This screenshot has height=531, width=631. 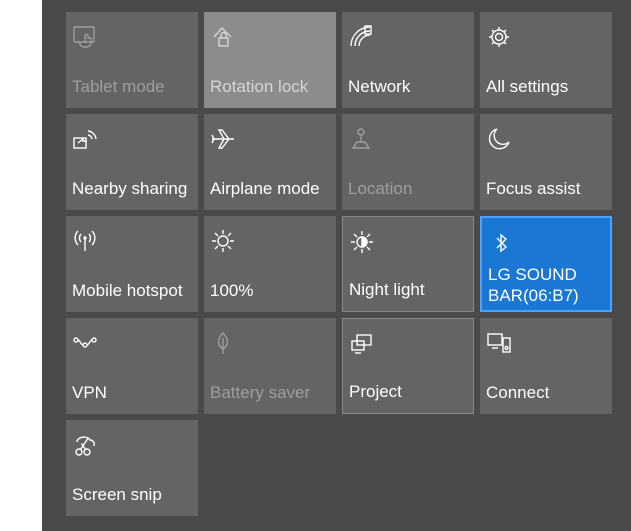 I want to click on mobile-hotspot-tile: Mobile hotspot, so click(x=132, y=264).